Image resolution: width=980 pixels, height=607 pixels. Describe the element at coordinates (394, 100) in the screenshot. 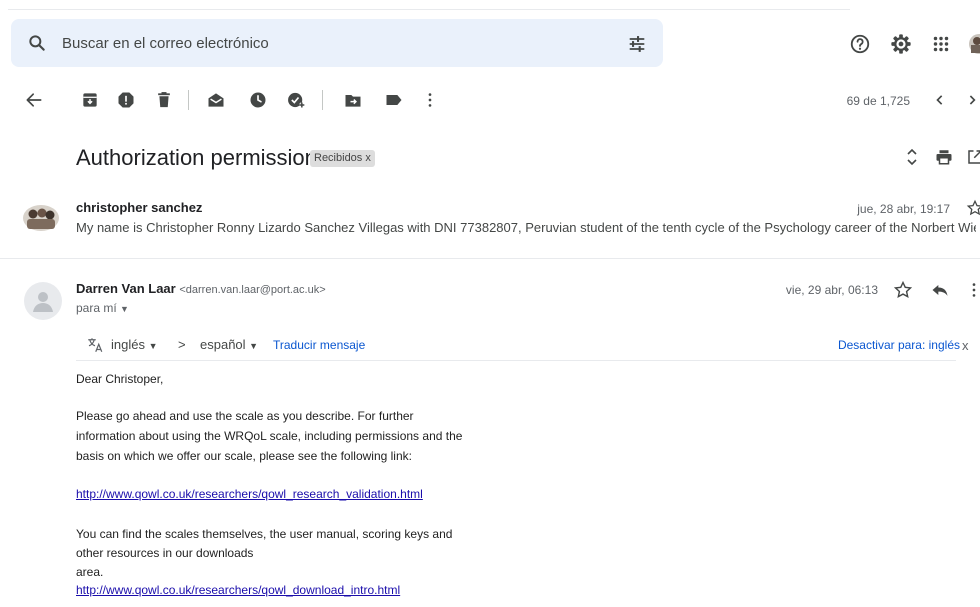

I see `label-icon` at that location.